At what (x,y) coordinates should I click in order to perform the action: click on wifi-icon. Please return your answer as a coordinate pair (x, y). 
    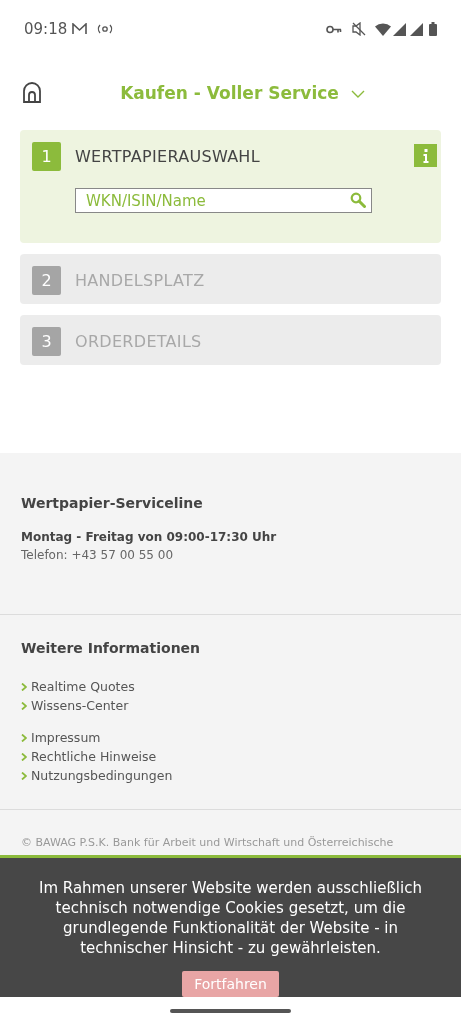
    Looking at the image, I should click on (383, 29).